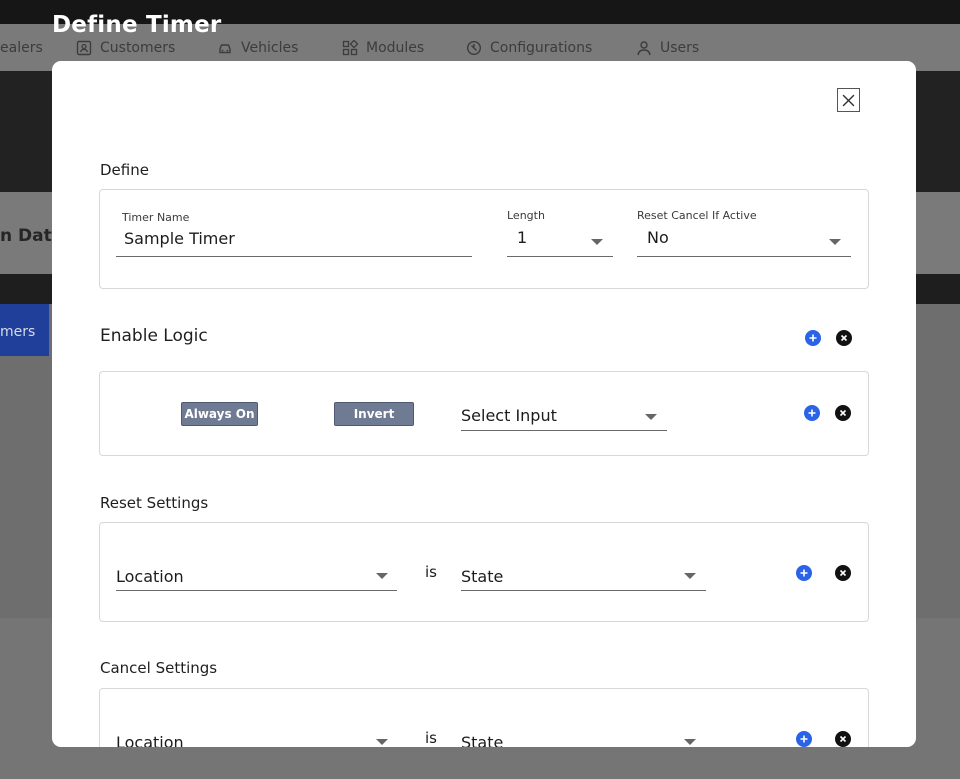 Image resolution: width=960 pixels, height=779 pixels. Describe the element at coordinates (21, 48) in the screenshot. I see `nav-item-dealers: ealers` at that location.